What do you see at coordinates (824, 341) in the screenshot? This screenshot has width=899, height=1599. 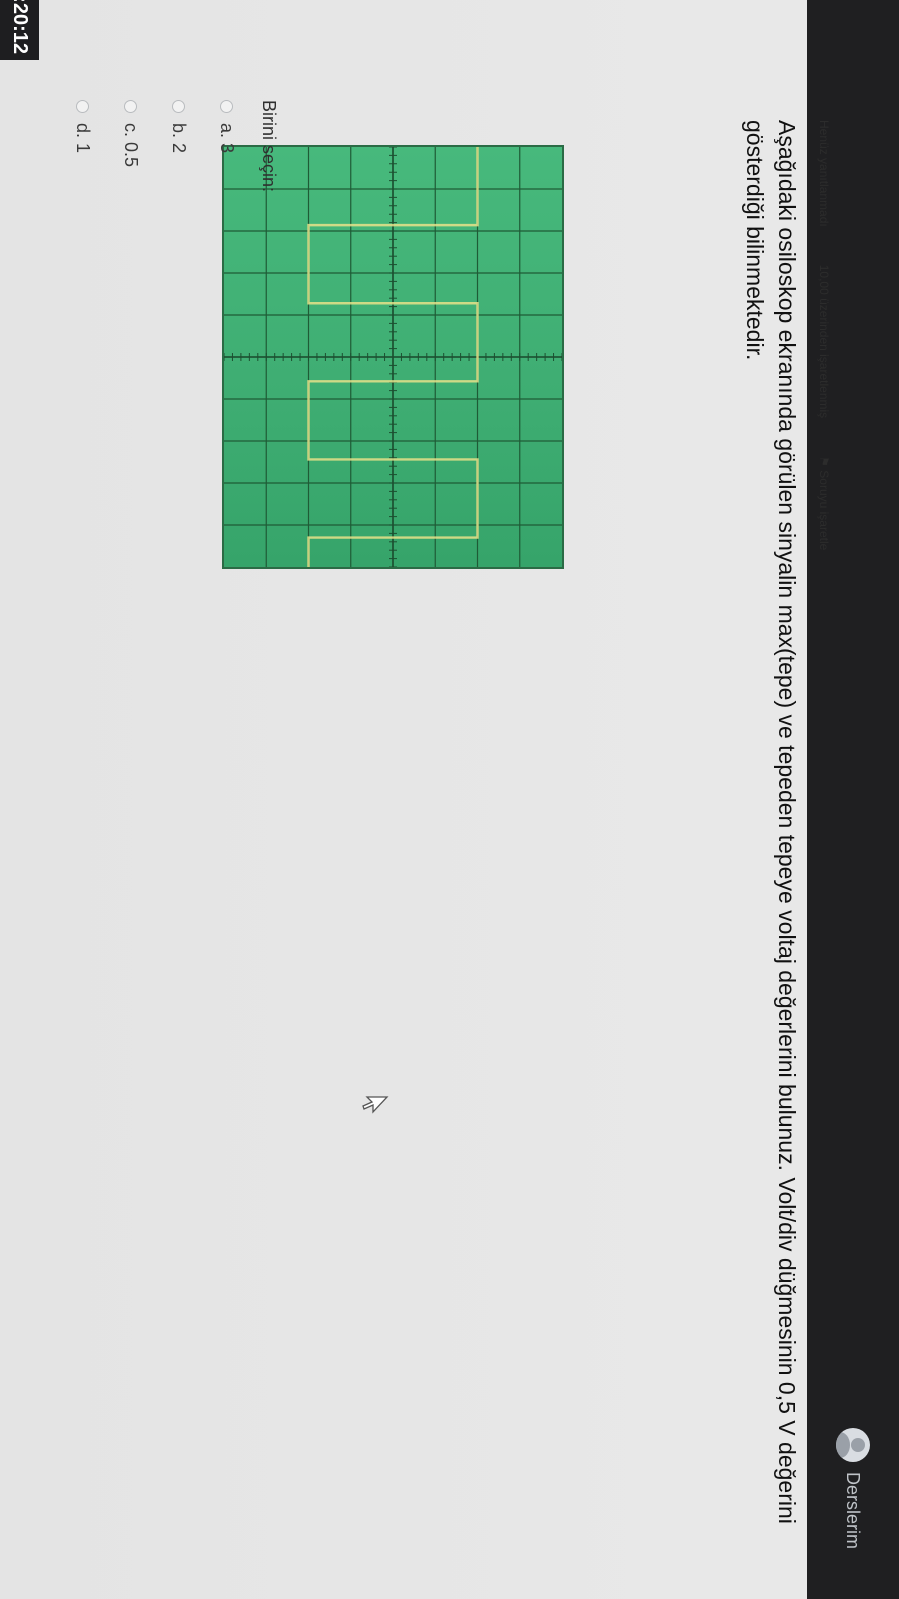 I see `grade-text: 10,00 üzerinden işaretlenmiş` at bounding box center [824, 341].